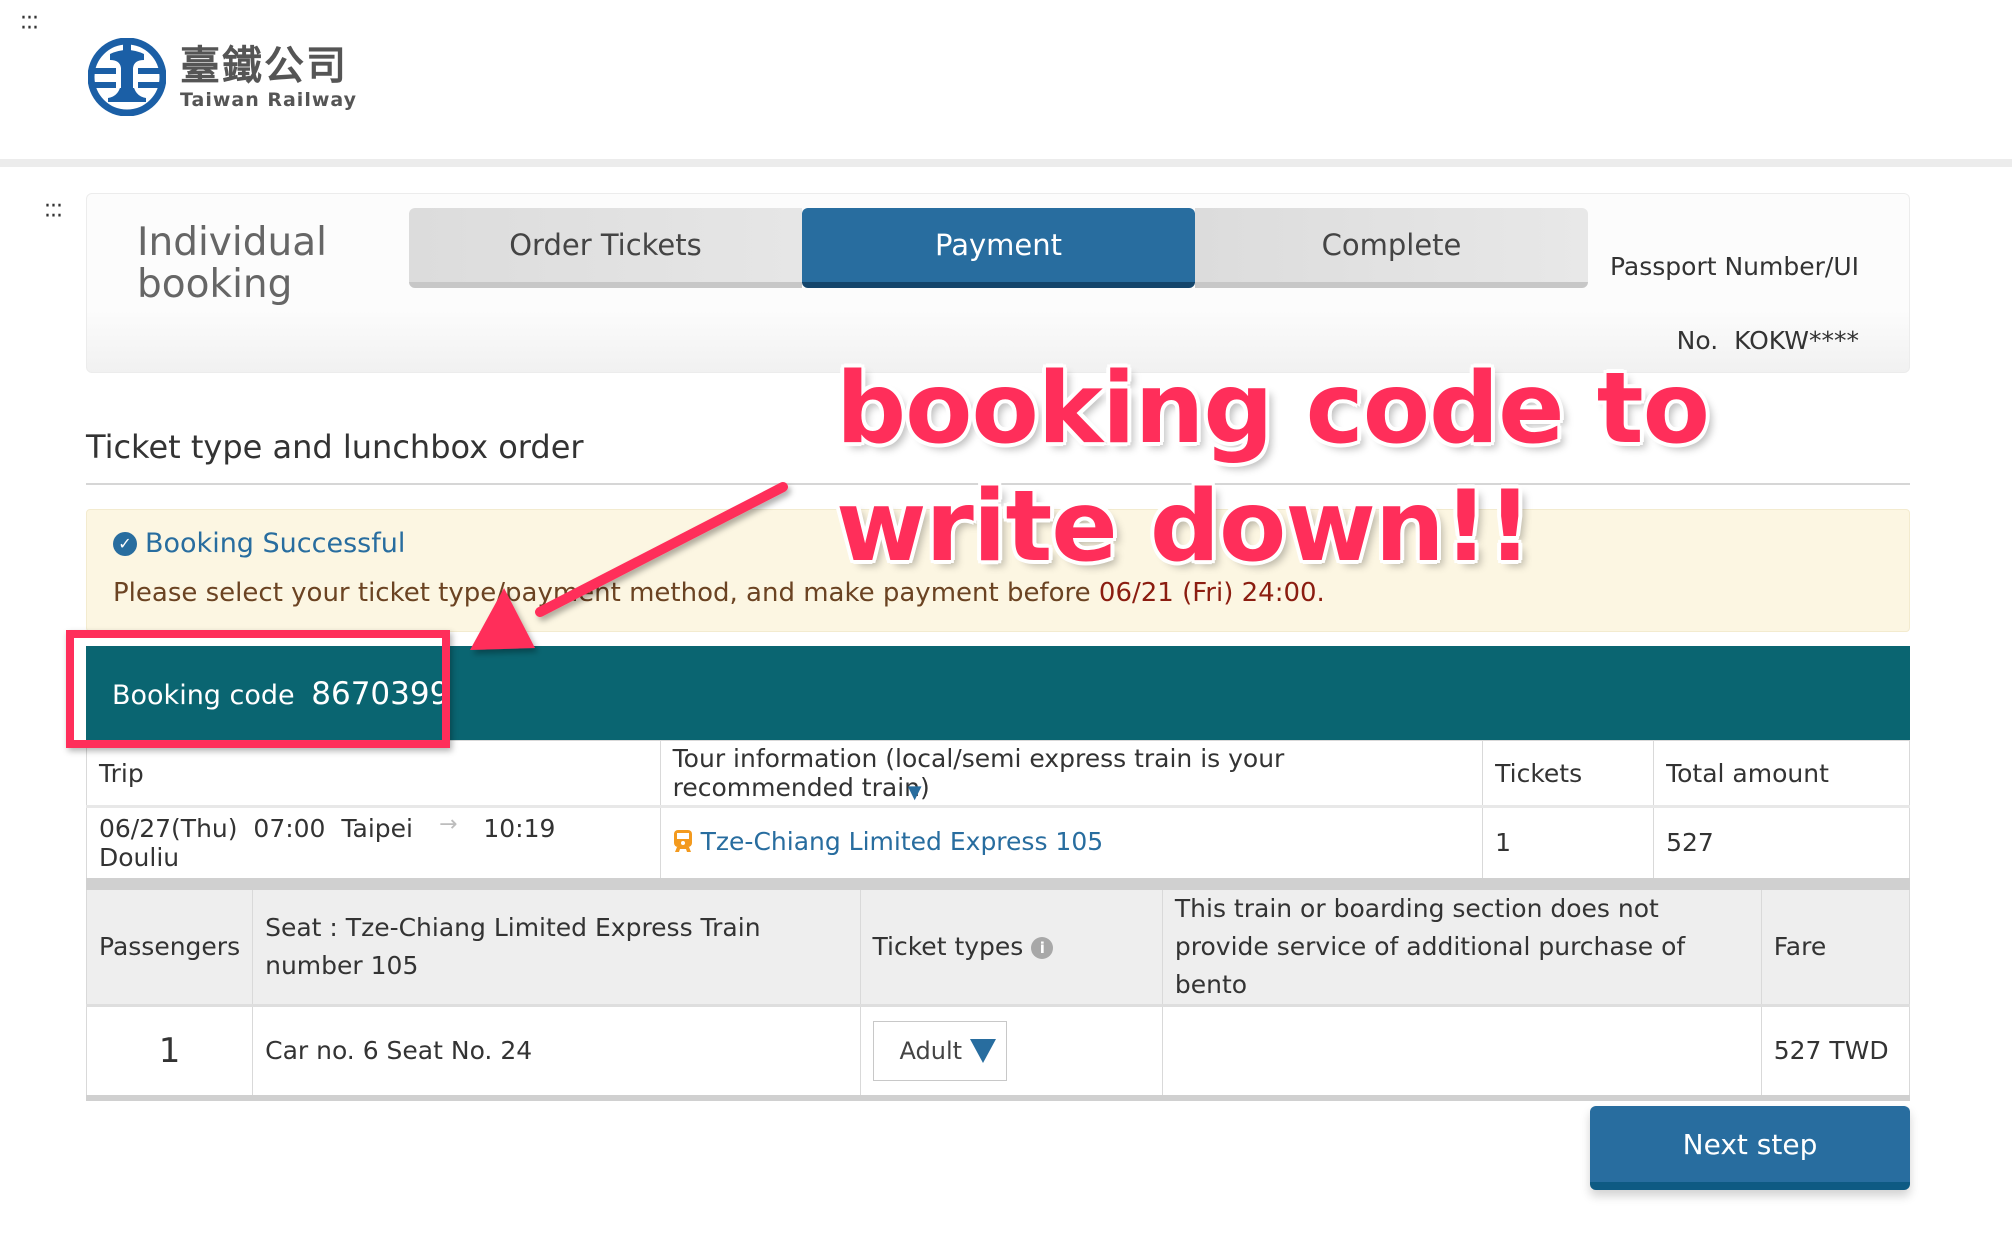 The height and width of the screenshot is (1242, 2012). Describe the element at coordinates (377, 828) in the screenshot. I see `origin-station: Taipei` at that location.